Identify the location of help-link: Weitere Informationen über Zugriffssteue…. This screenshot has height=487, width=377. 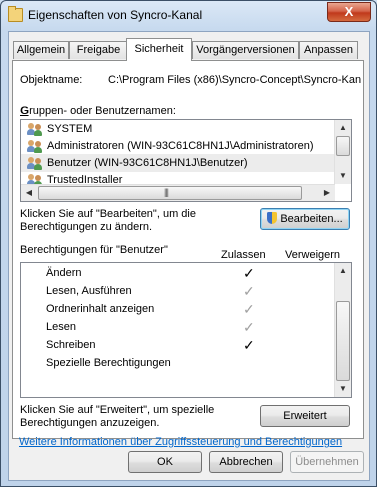
(189, 442).